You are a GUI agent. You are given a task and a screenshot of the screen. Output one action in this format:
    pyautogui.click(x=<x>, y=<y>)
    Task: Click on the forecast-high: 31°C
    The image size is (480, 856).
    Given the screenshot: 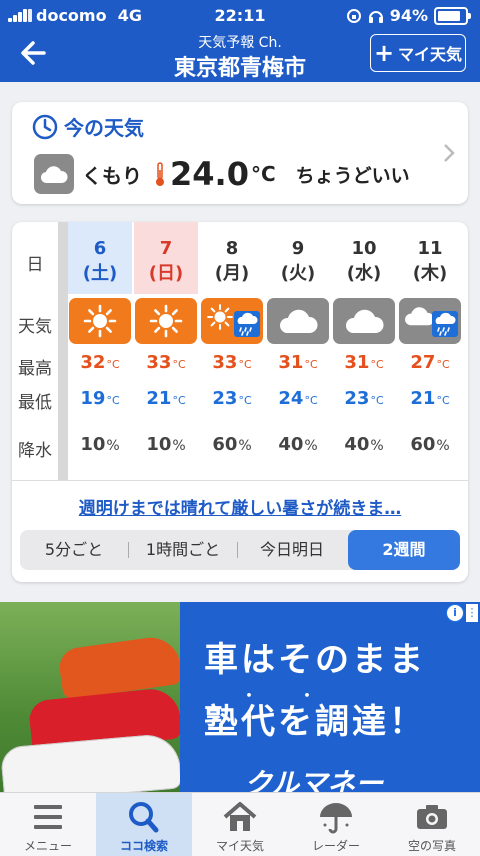 What is the action you would take?
    pyautogui.click(x=364, y=362)
    